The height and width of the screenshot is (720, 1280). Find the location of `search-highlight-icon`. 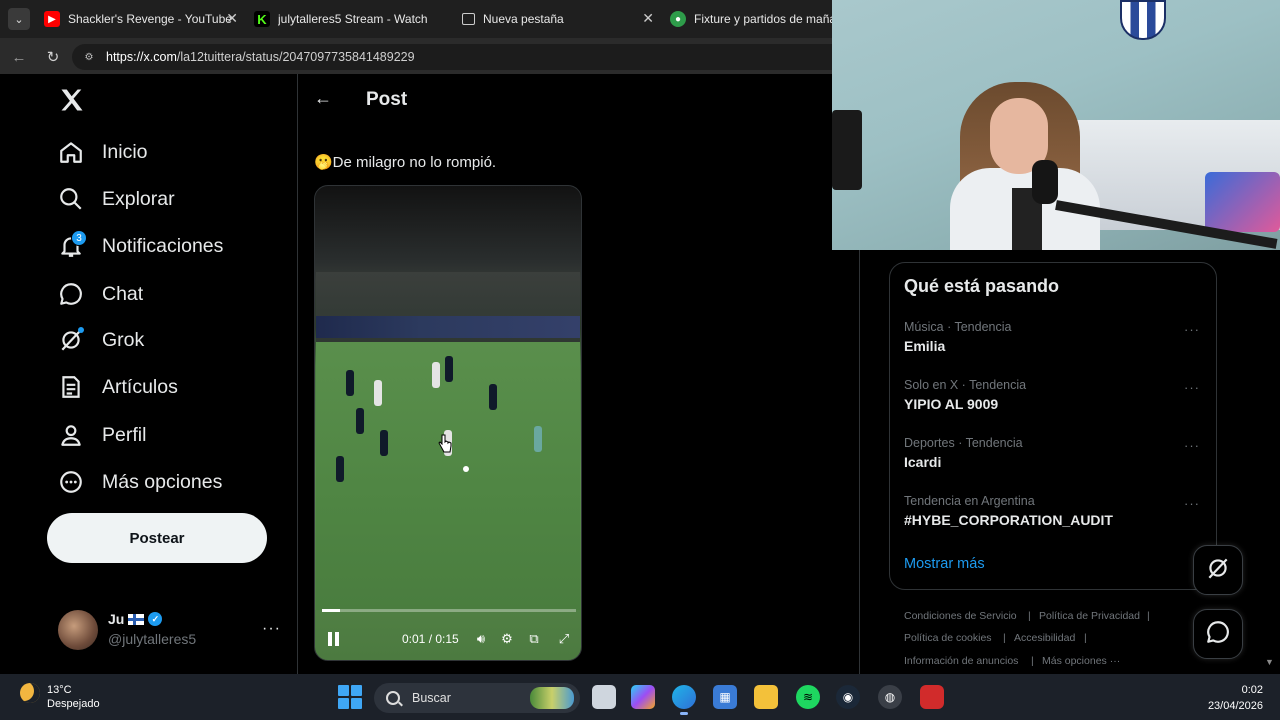

search-highlight-icon is located at coordinates (552, 698).